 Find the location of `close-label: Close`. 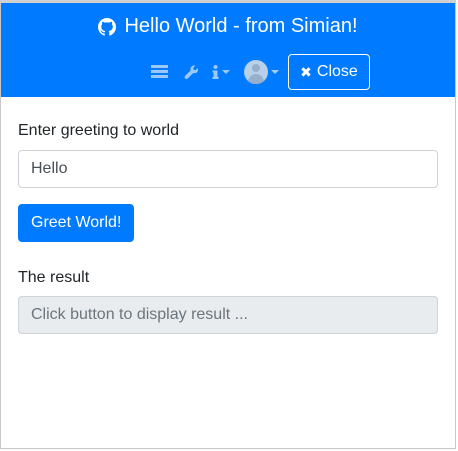

close-label: Close is located at coordinates (337, 71).